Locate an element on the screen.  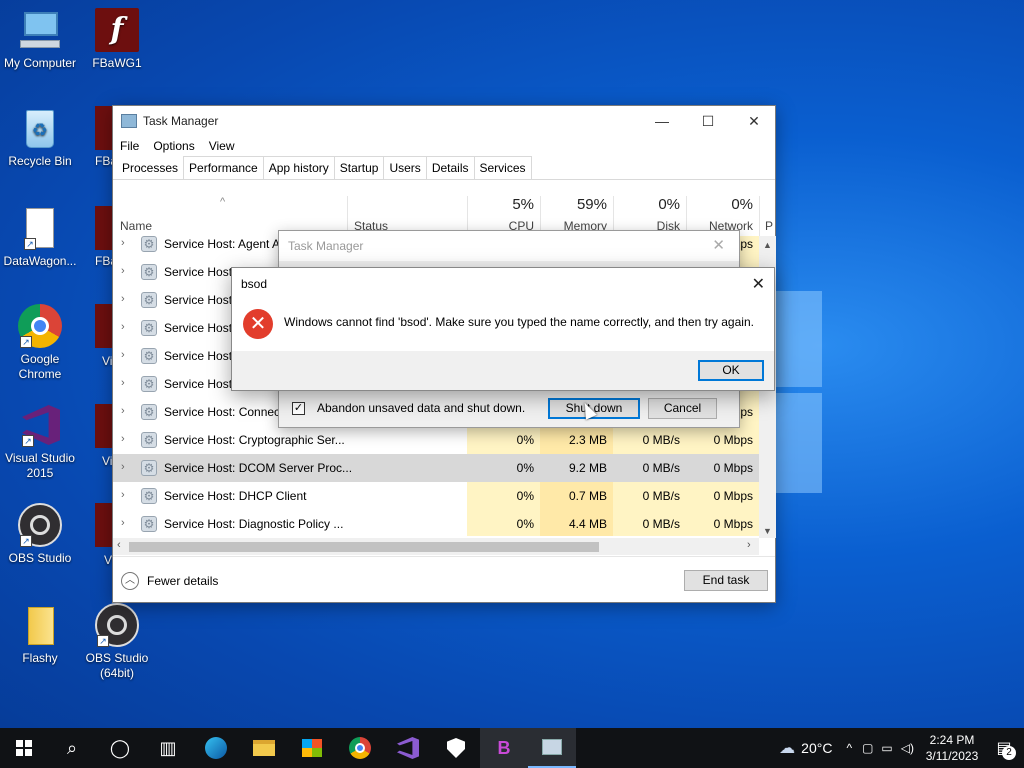
sort-chevron-up-icon: ^ is located at coordinates (223, 202).